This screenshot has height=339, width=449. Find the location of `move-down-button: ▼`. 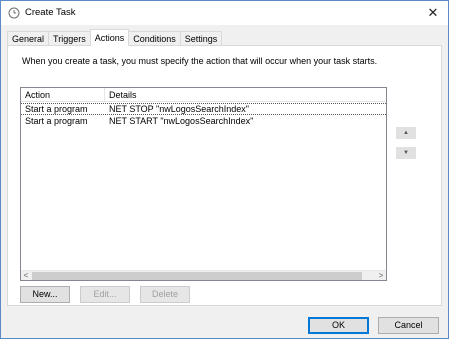

move-down-button: ▼ is located at coordinates (406, 153).